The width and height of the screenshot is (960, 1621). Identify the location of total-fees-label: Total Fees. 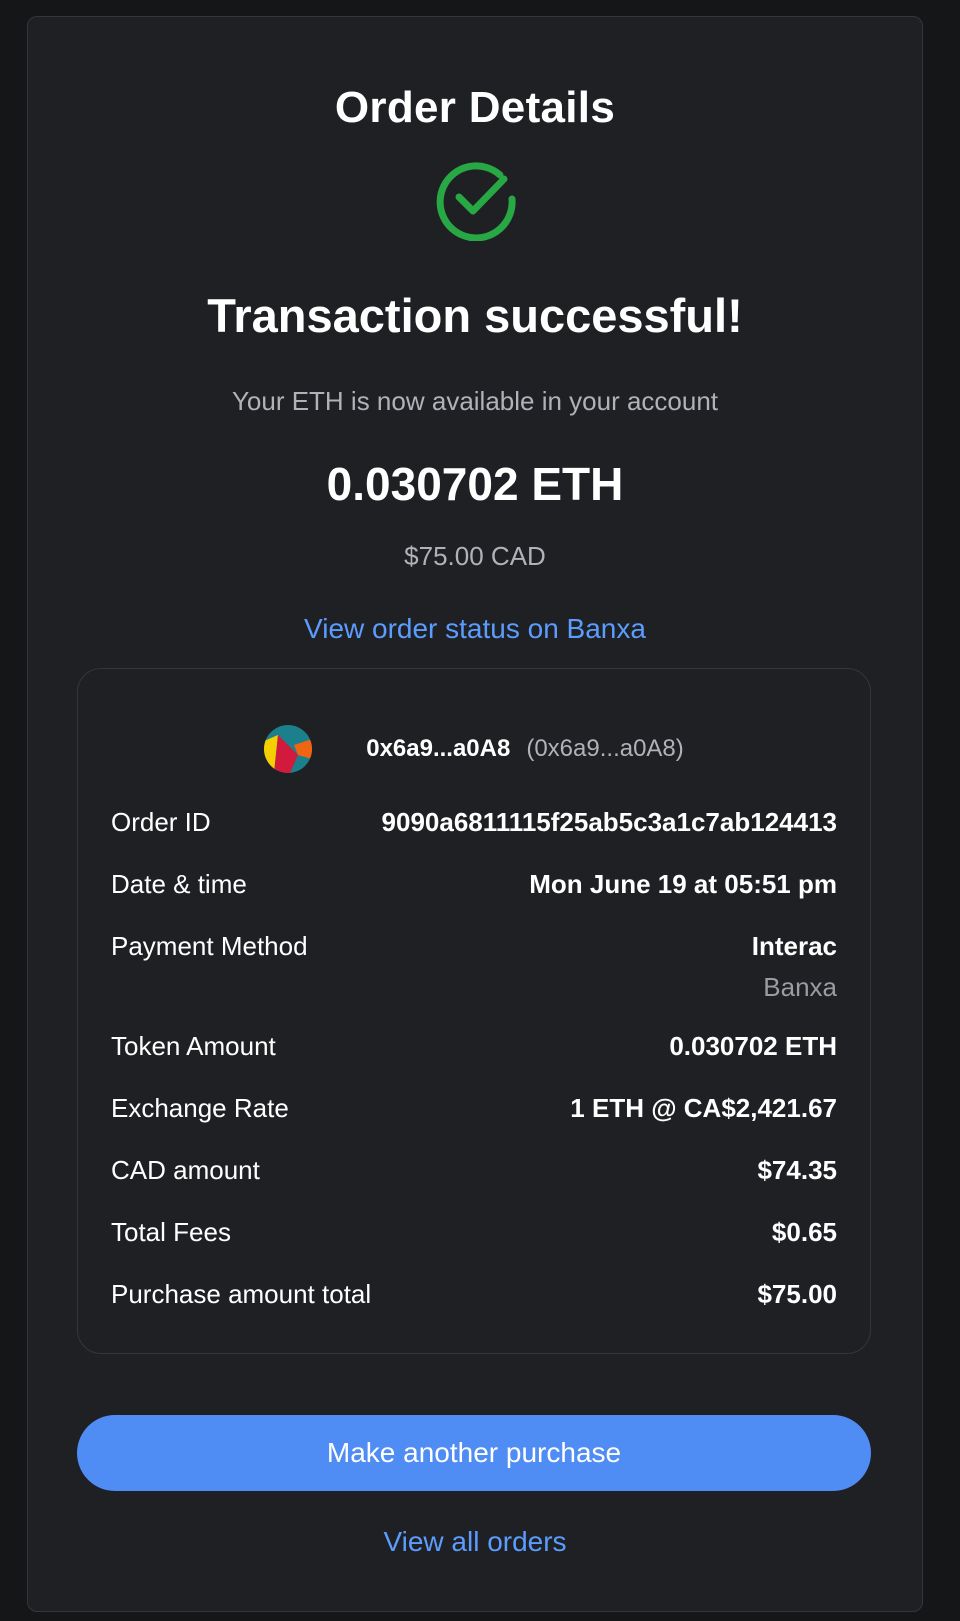
(171, 1232).